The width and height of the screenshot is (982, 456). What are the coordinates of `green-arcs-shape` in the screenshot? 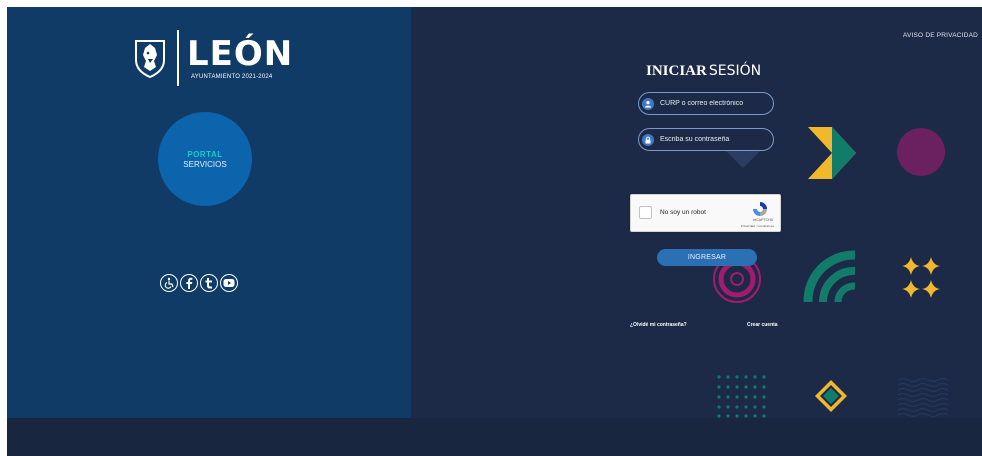 It's located at (829, 276).